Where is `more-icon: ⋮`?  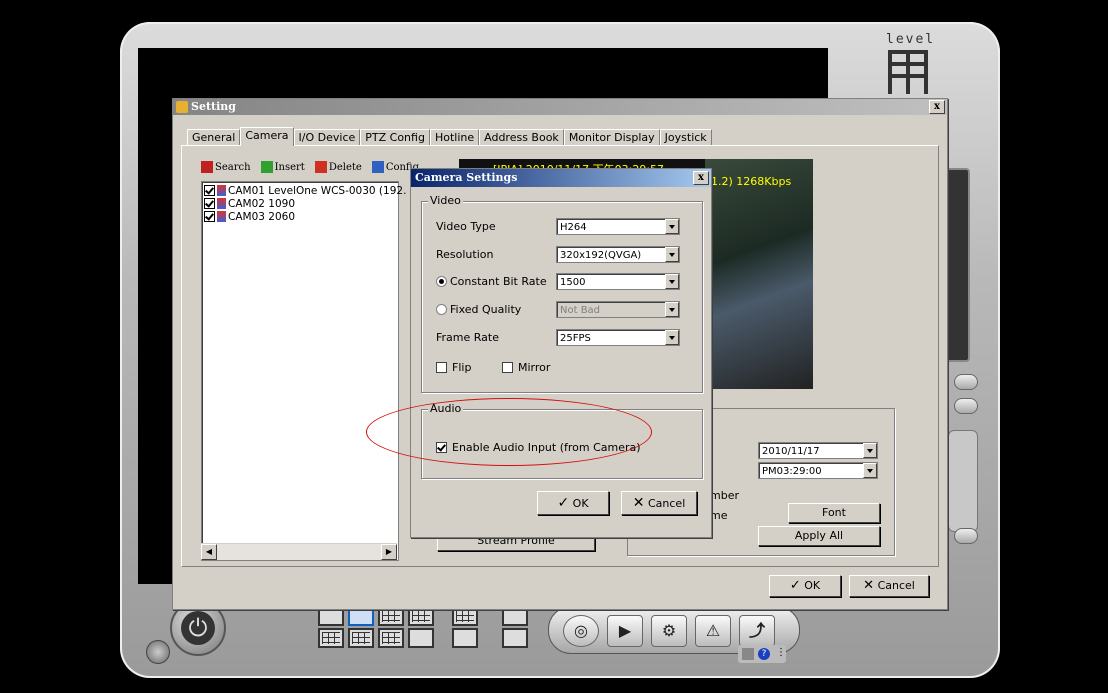 more-icon: ⋮ is located at coordinates (781, 652).